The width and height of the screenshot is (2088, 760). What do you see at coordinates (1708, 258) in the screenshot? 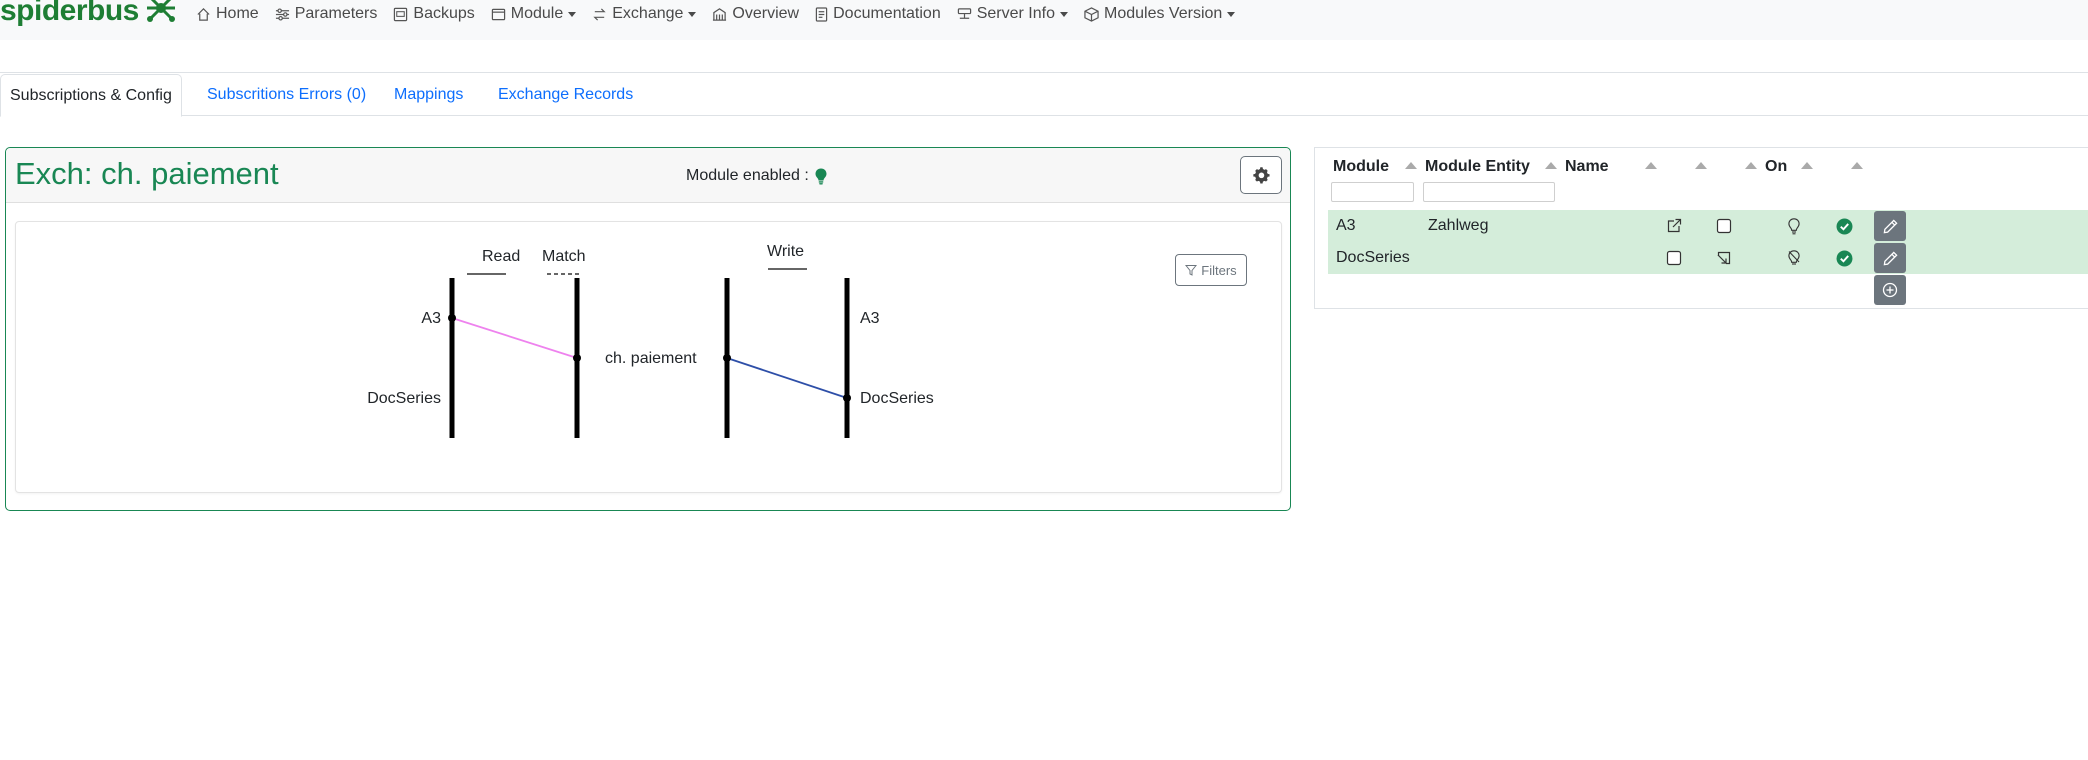
I see `table-row: DocSeries` at bounding box center [1708, 258].